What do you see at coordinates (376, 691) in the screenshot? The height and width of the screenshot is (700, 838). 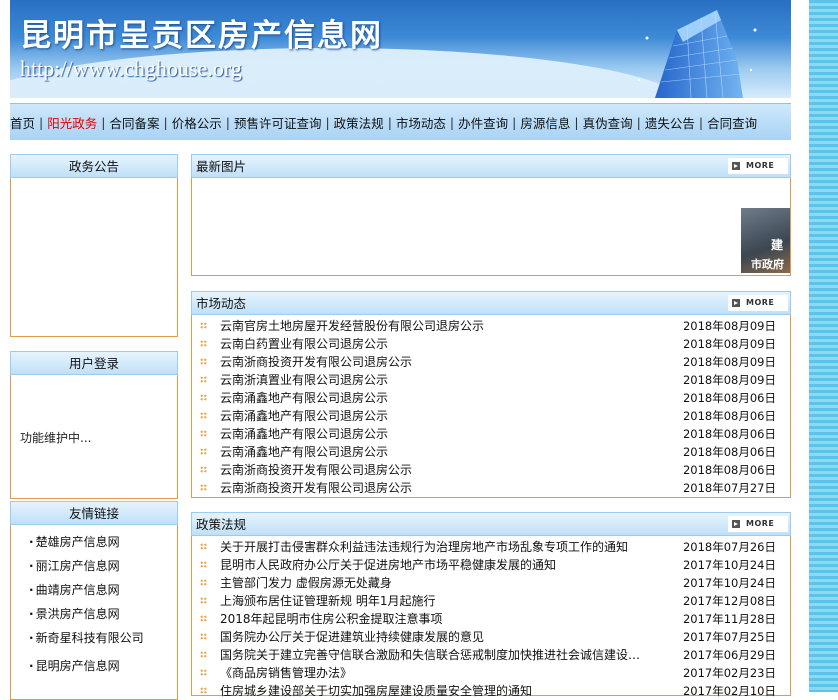 I see `list-item-title: 住房城乡建设部关于切实加强房屋建设质量安全管理的通知` at bounding box center [376, 691].